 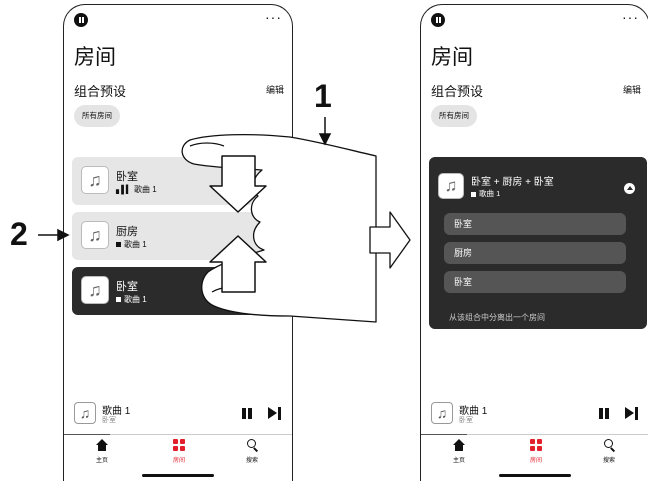 I want to click on callout-2: 2, so click(x=19, y=234).